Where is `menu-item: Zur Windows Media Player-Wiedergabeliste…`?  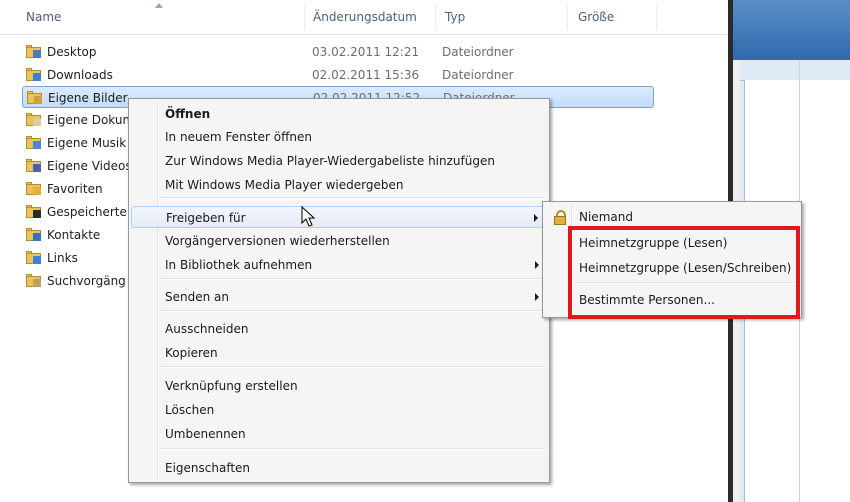
menu-item: Zur Windows Media Player-Wiedergabeliste… is located at coordinates (339, 161).